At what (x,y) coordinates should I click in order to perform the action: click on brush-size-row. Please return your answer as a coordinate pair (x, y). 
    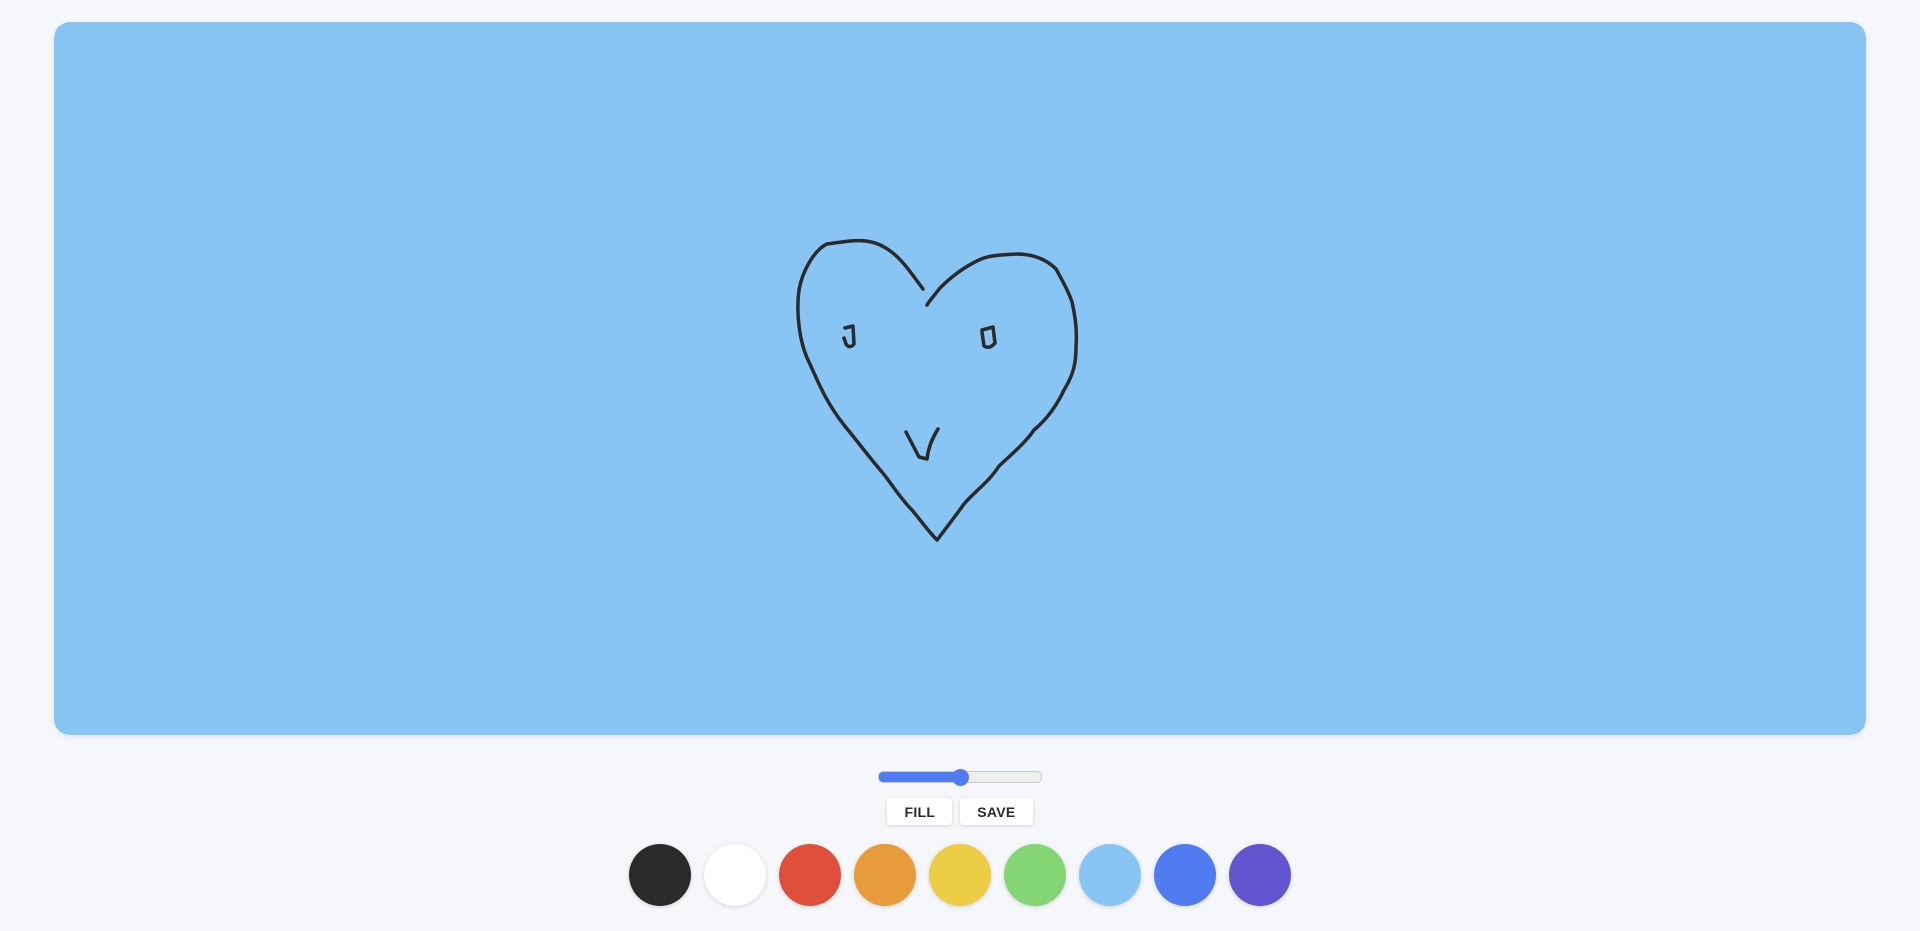
    Looking at the image, I should click on (960, 777).